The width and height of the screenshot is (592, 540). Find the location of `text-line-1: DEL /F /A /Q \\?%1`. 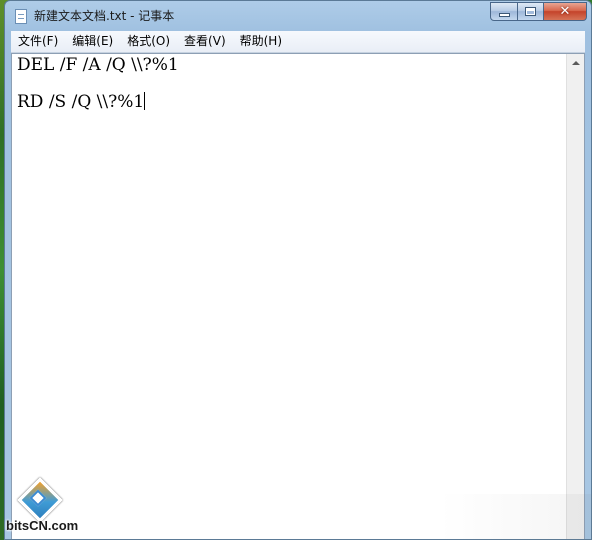

text-line-1: DEL /F /A /Q \\?%1 is located at coordinates (98, 65).